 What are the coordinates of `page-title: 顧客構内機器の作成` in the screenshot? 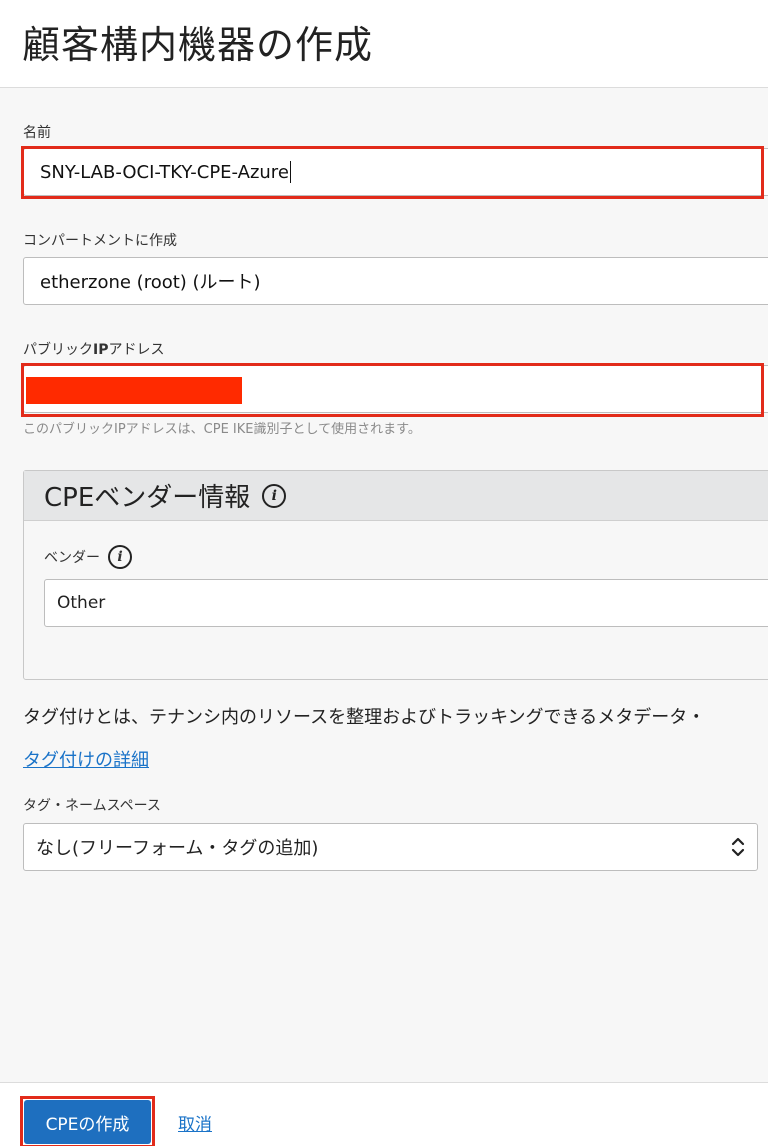 It's located at (198, 45).